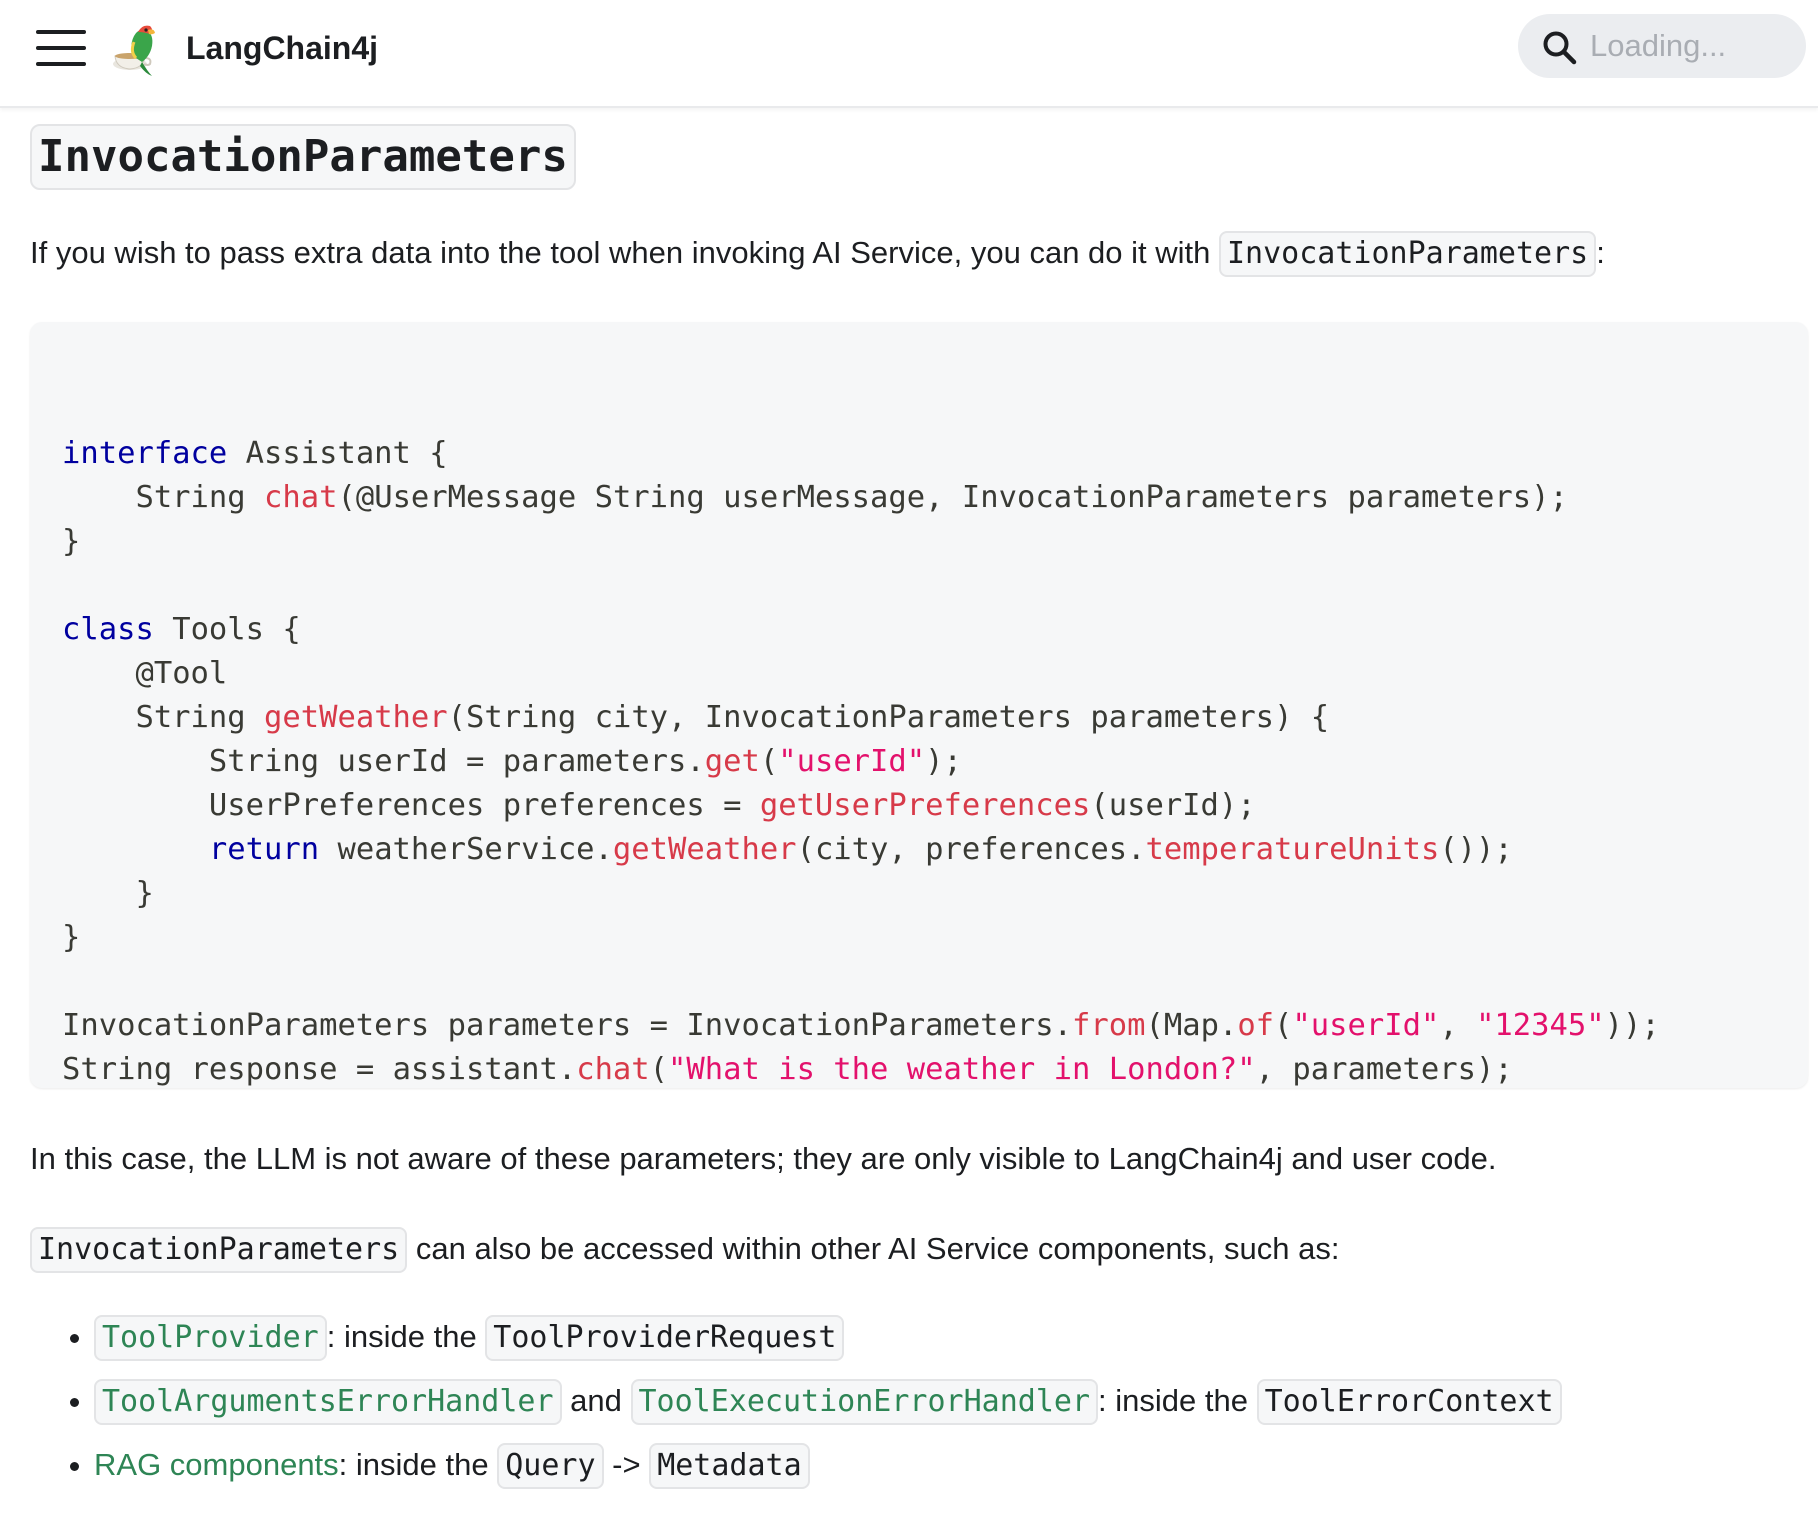 This screenshot has width=1818, height=1516. Describe the element at coordinates (210, 1338) in the screenshot. I see `tool-provider-link: ToolProvider` at that location.